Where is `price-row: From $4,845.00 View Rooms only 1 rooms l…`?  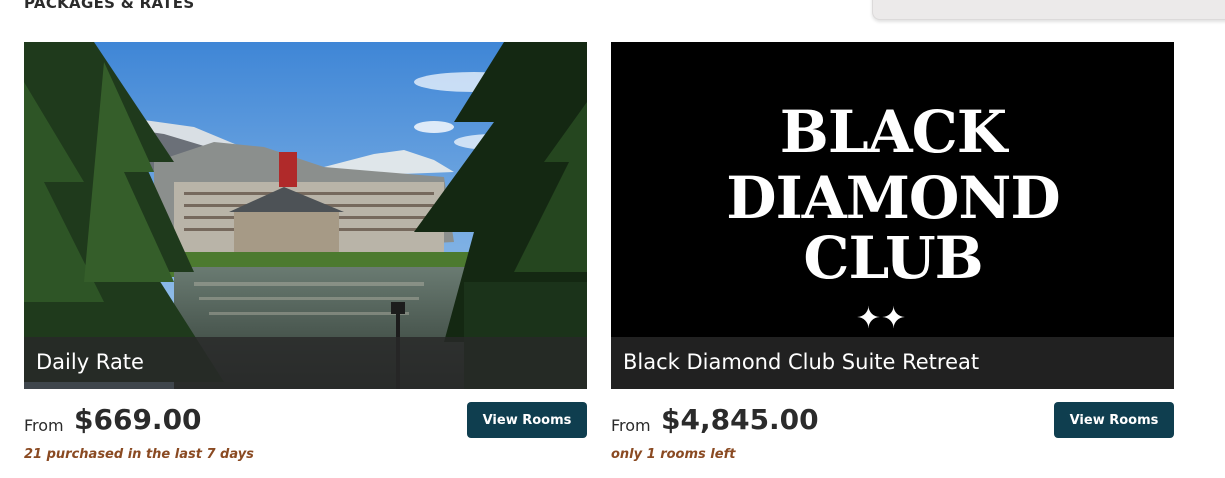 price-row: From $4,845.00 View Rooms only 1 rooms l… is located at coordinates (892, 432).